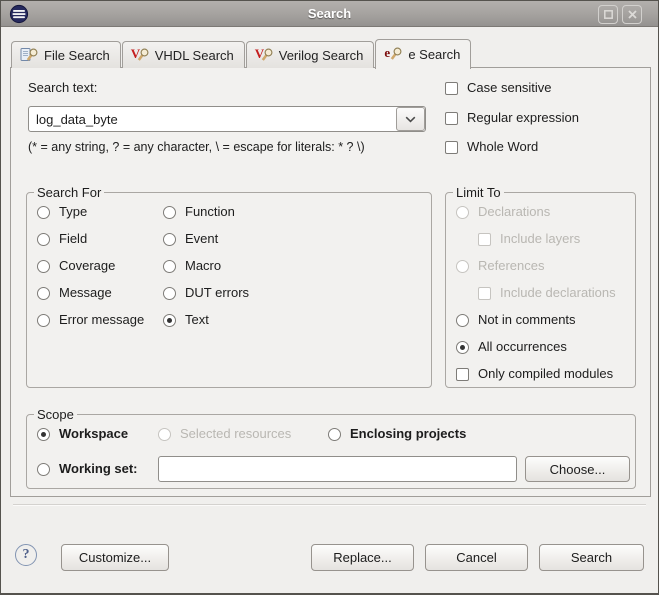  I want to click on eclipse-logo-icon, so click(19, 14).